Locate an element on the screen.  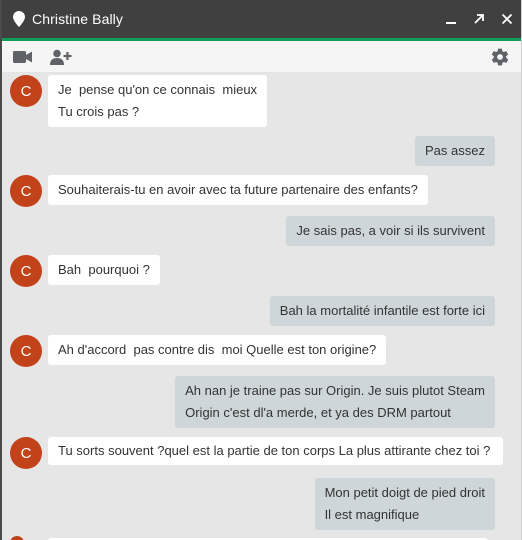
title-bar: Christine Bally is located at coordinates (261, 19).